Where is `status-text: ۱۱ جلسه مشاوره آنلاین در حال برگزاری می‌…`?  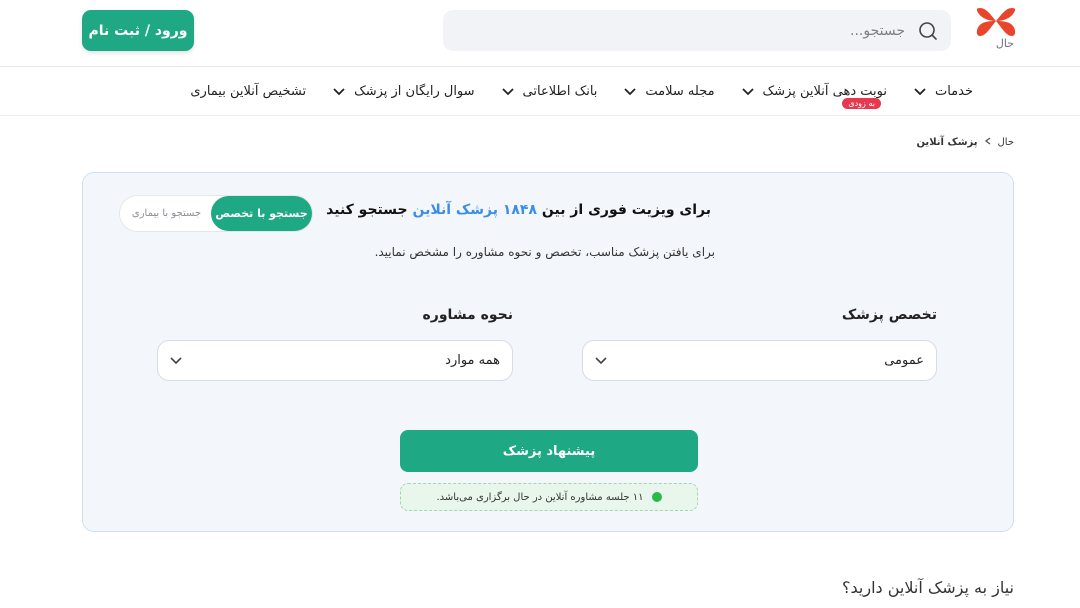
status-text: ۱۱ جلسه مشاوره آنلاین در حال برگزاری می‌… is located at coordinates (540, 497).